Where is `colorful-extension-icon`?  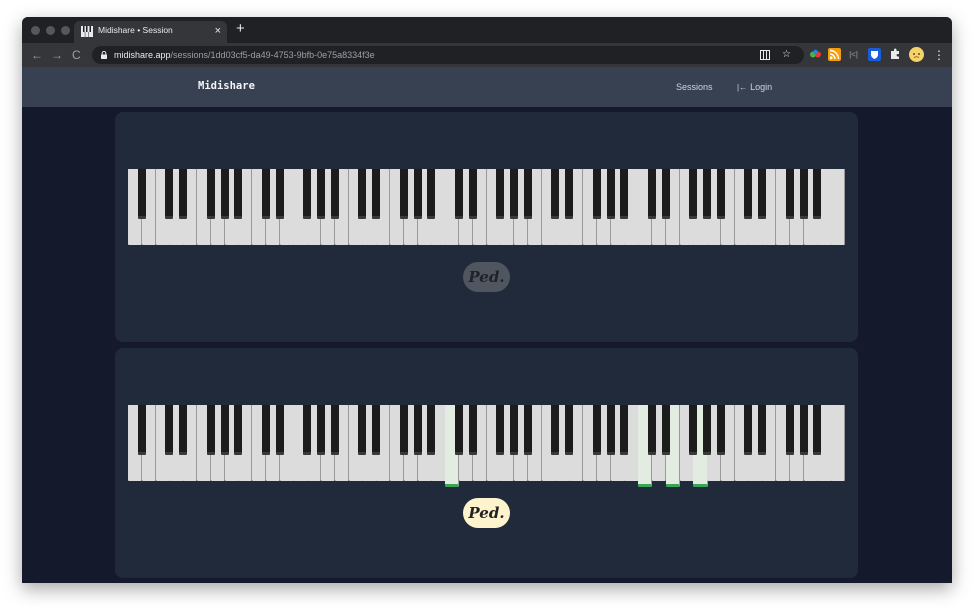
colorful-extension-icon is located at coordinates (815, 54).